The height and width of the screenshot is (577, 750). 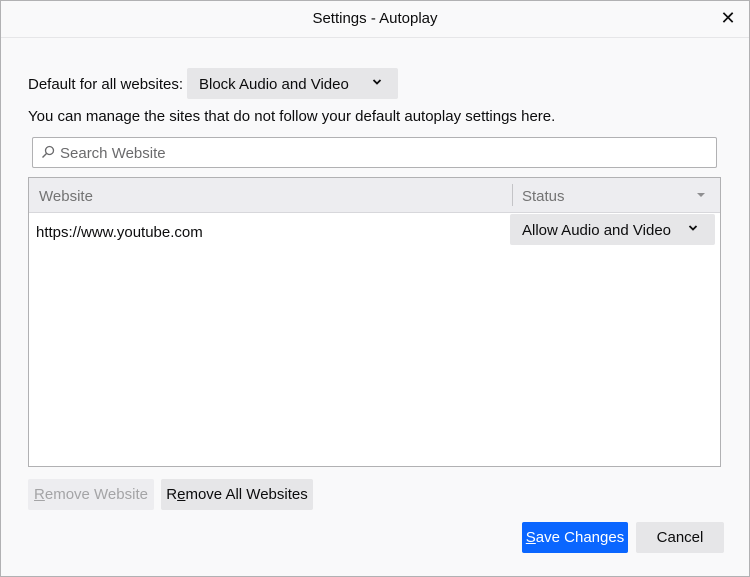 I want to click on search-website-input, so click(x=385, y=153).